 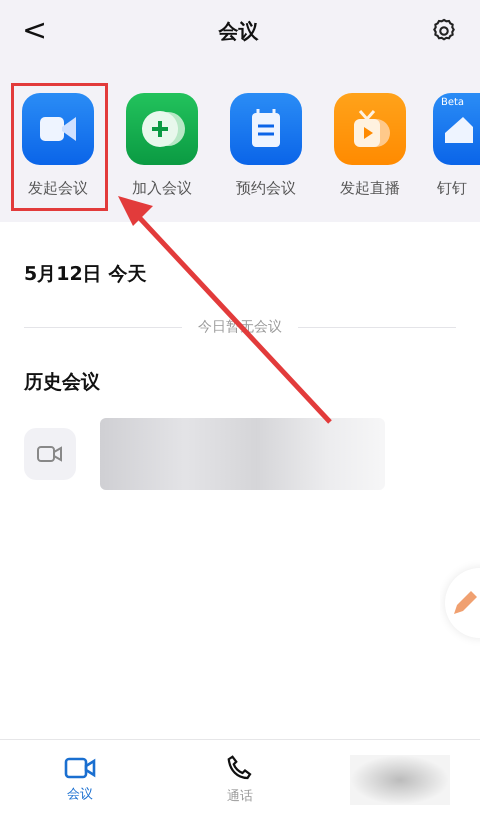 I want to click on tile-label: 发起直播, so click(x=370, y=188).